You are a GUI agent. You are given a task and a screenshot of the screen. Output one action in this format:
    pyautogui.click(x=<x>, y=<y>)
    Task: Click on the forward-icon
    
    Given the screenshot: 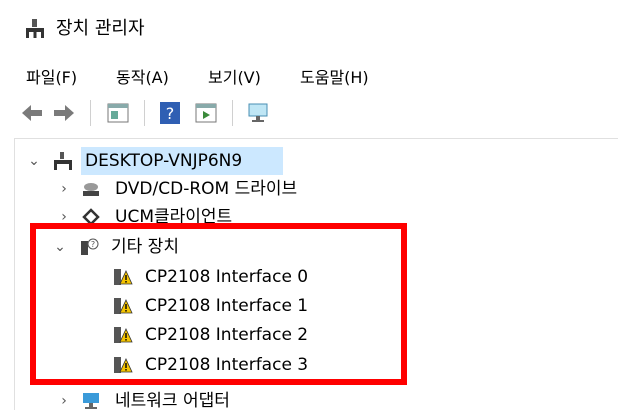 What is the action you would take?
    pyautogui.click(x=64, y=113)
    